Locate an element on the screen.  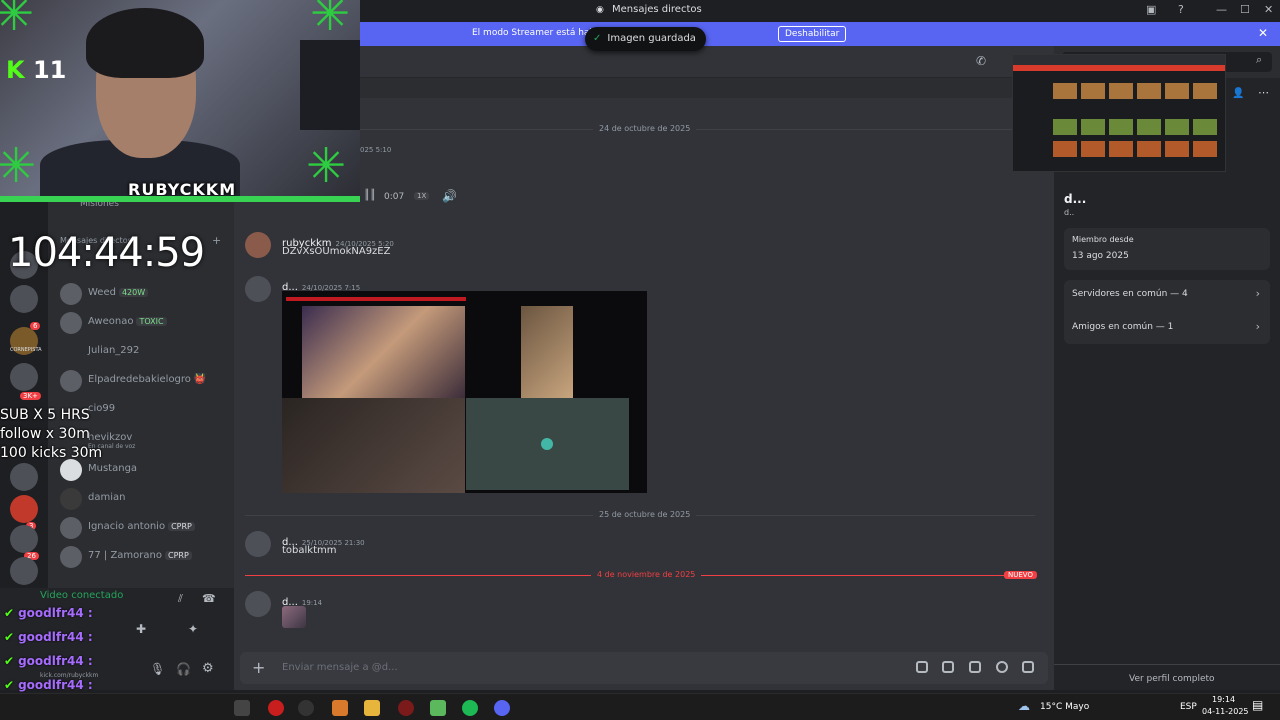
view-full-profile-link: Ver perfil completo is located at coordinates (1172, 679).